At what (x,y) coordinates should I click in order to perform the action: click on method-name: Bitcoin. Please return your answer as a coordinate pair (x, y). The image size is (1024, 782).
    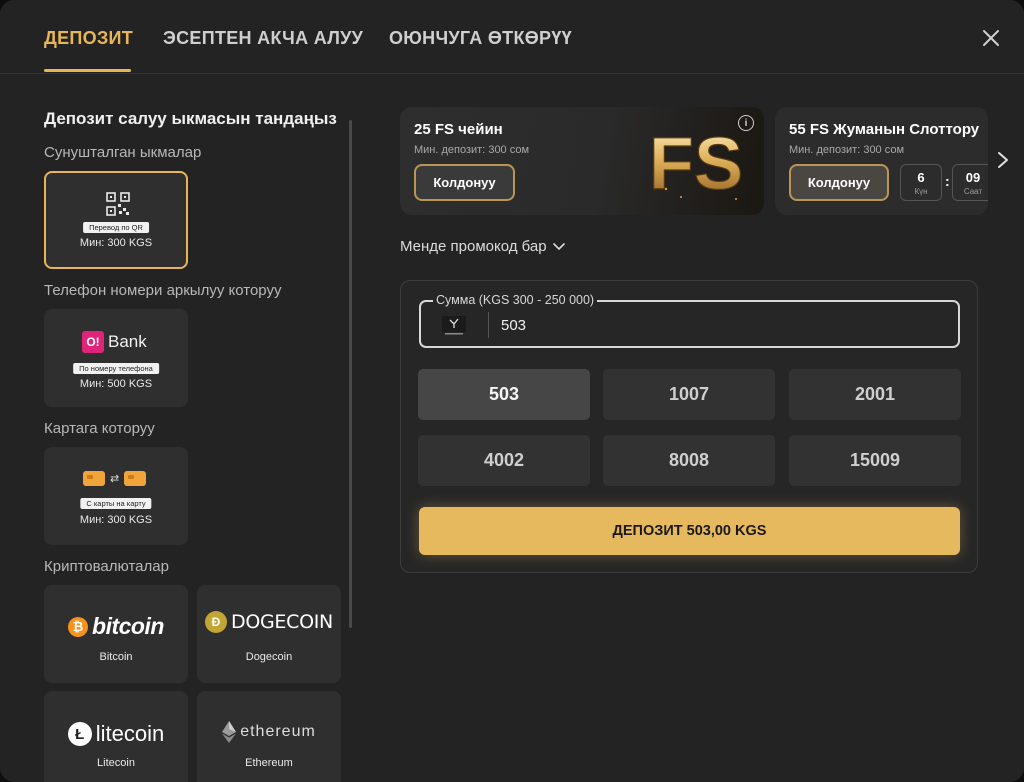
    Looking at the image, I should click on (116, 657).